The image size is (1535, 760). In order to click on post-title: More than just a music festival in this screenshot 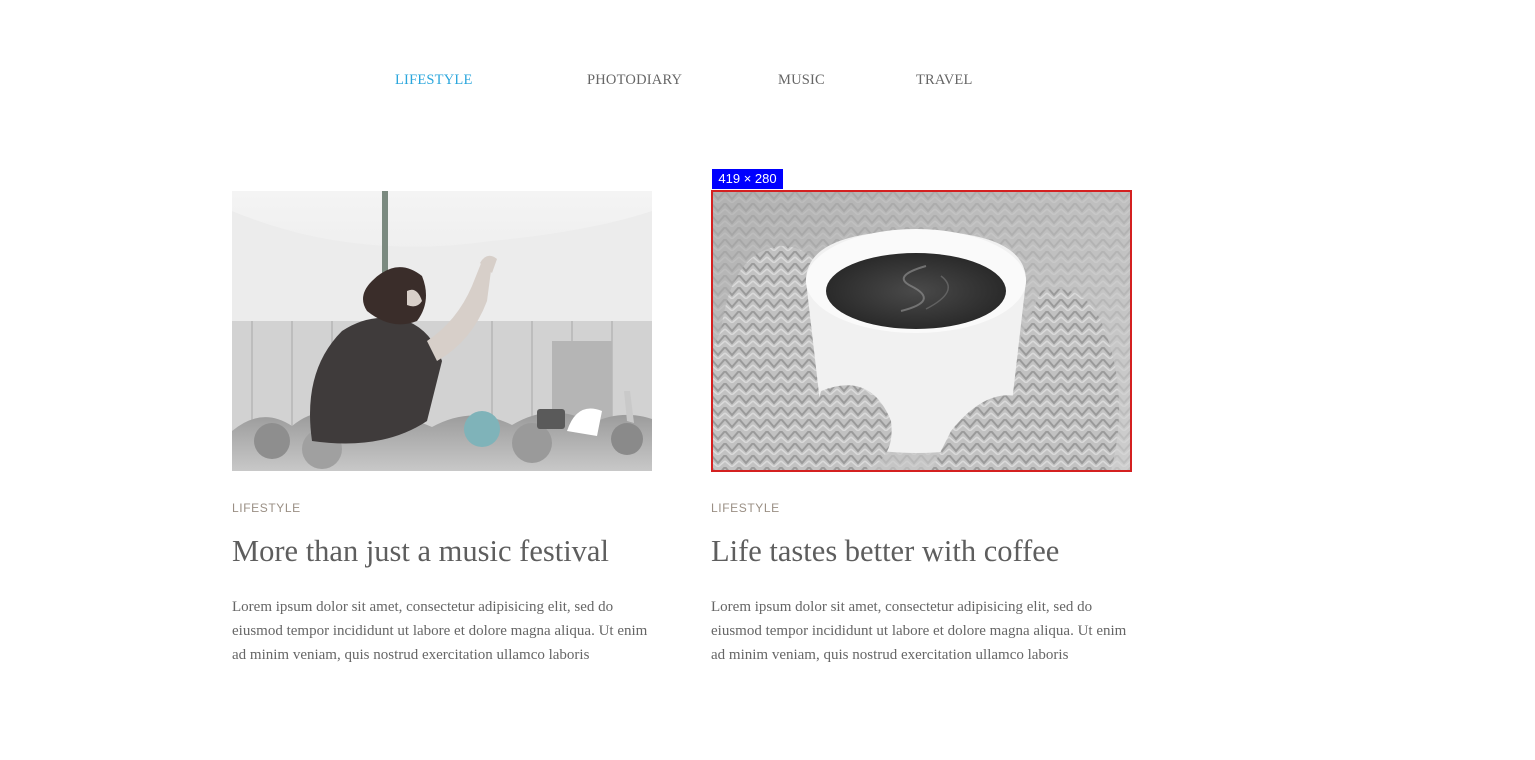, I will do `click(442, 551)`.